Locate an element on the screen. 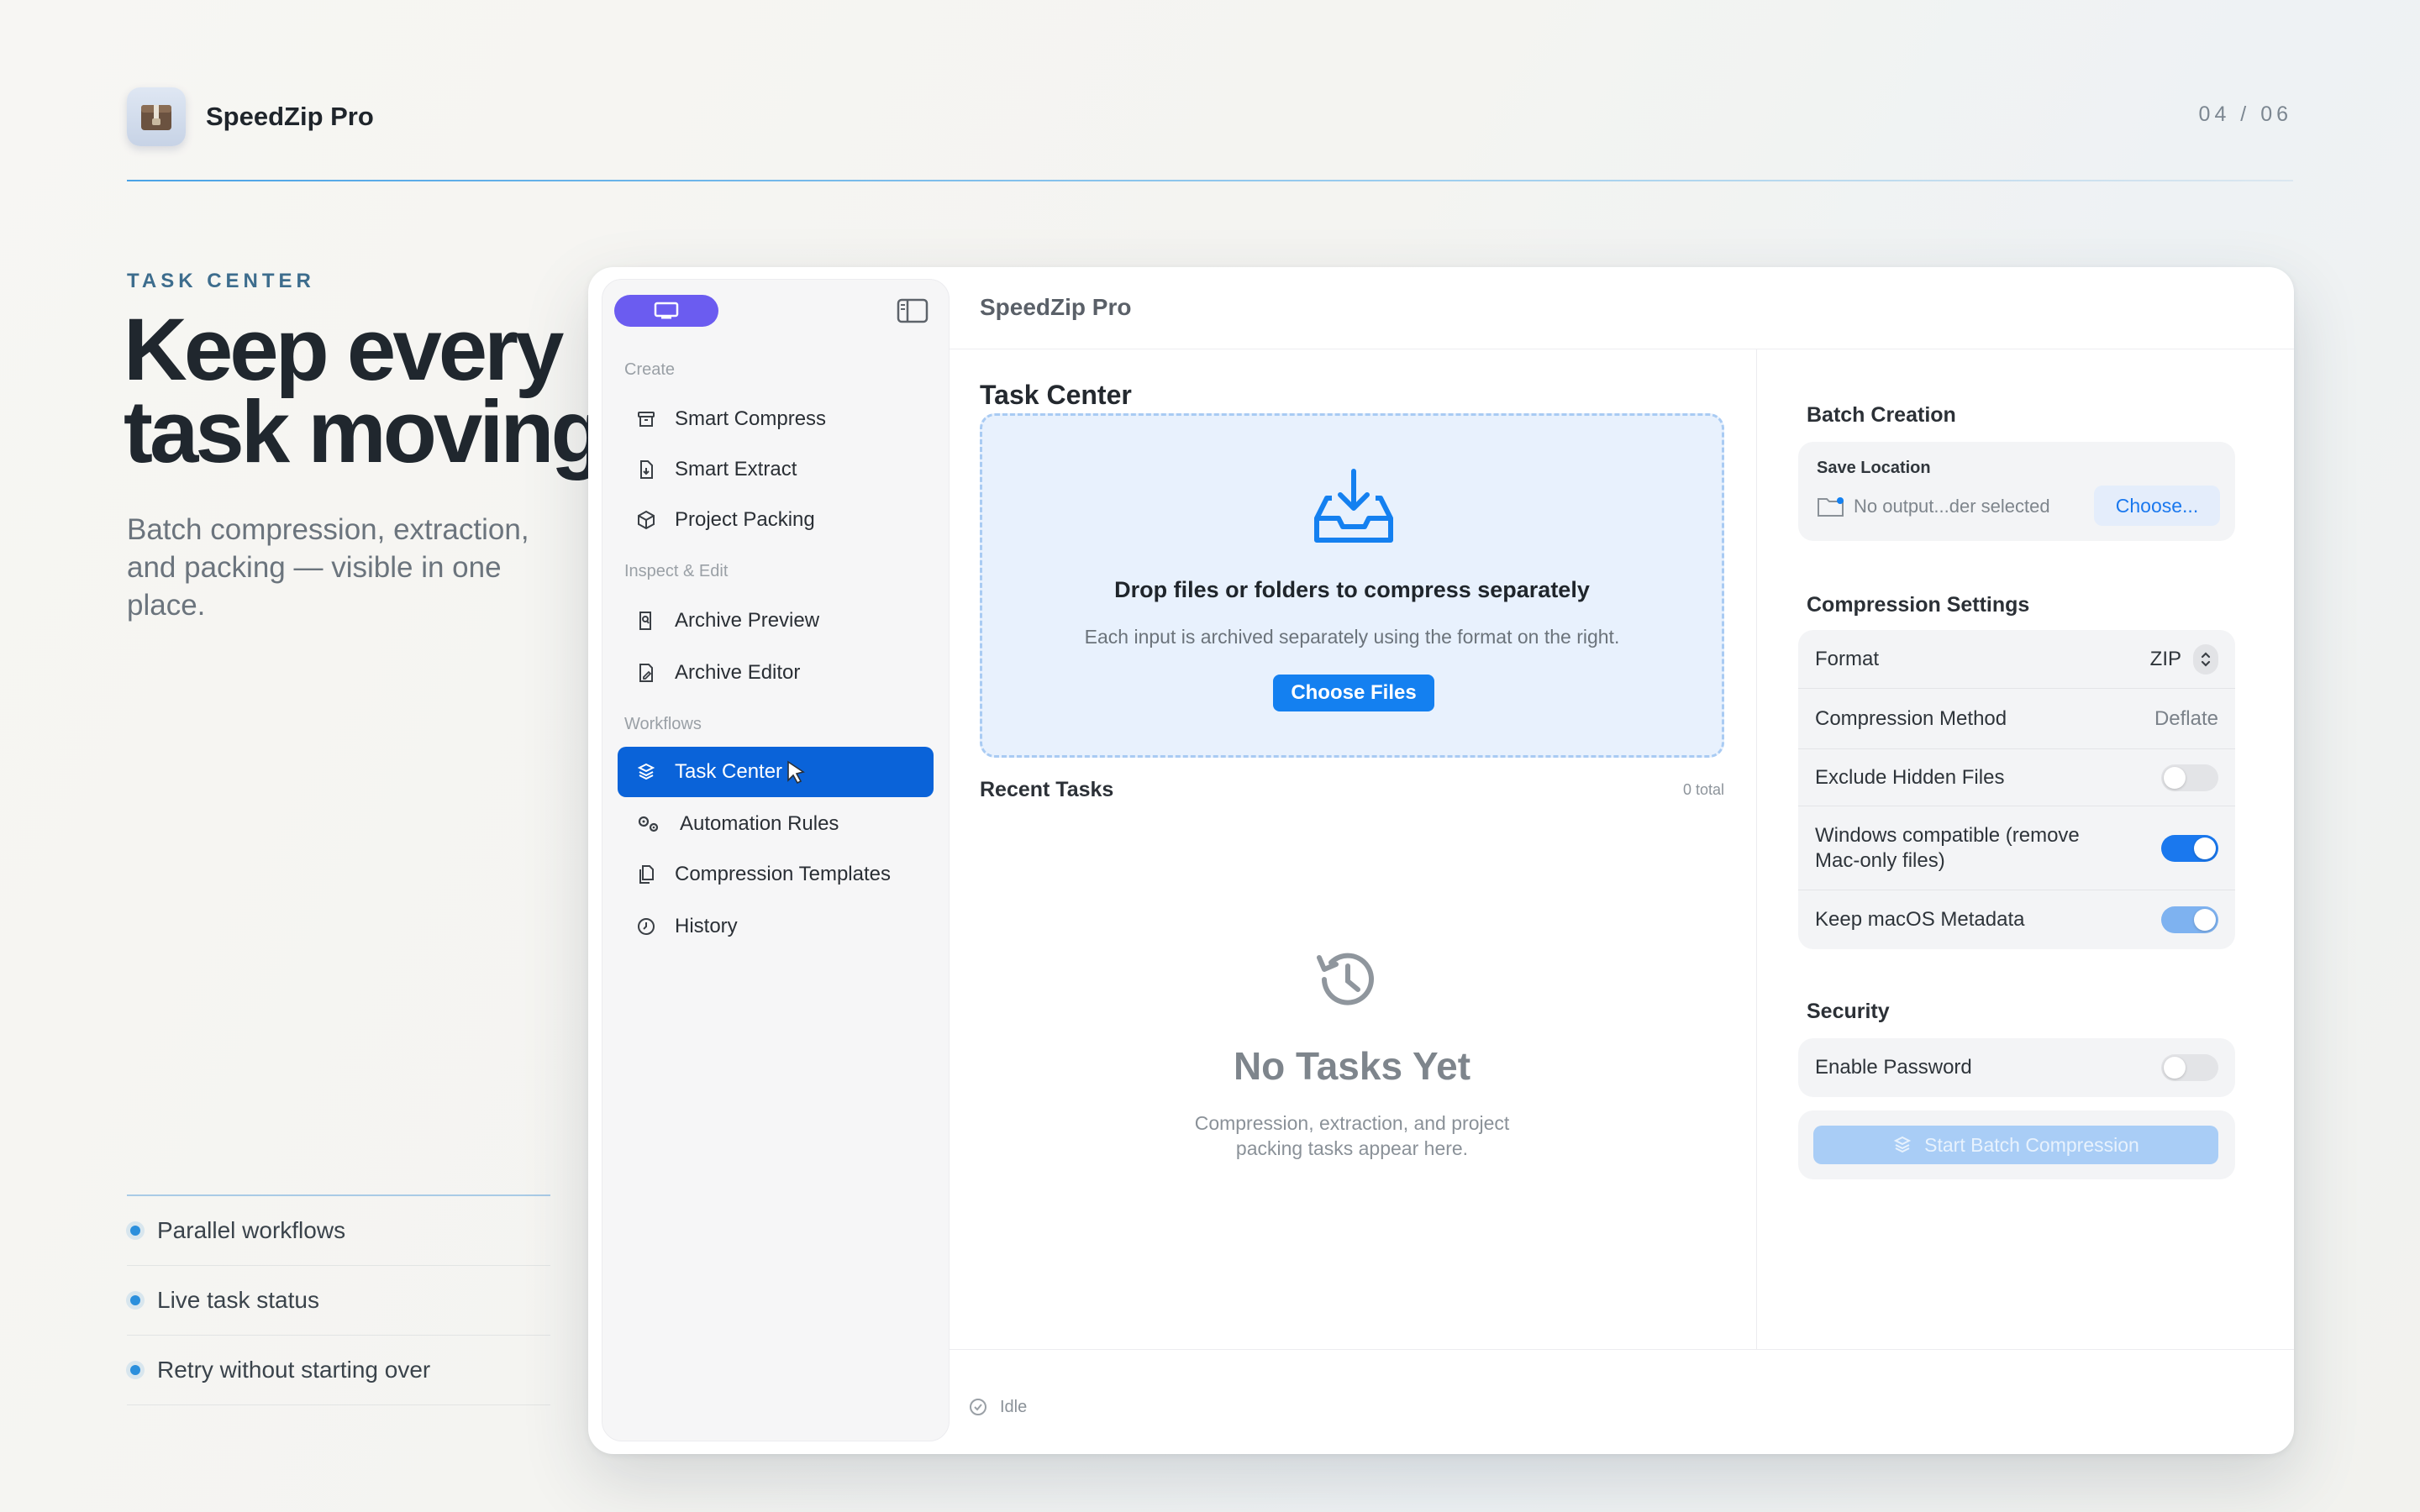  headline-line-2: task moving. is located at coordinates (375, 432).